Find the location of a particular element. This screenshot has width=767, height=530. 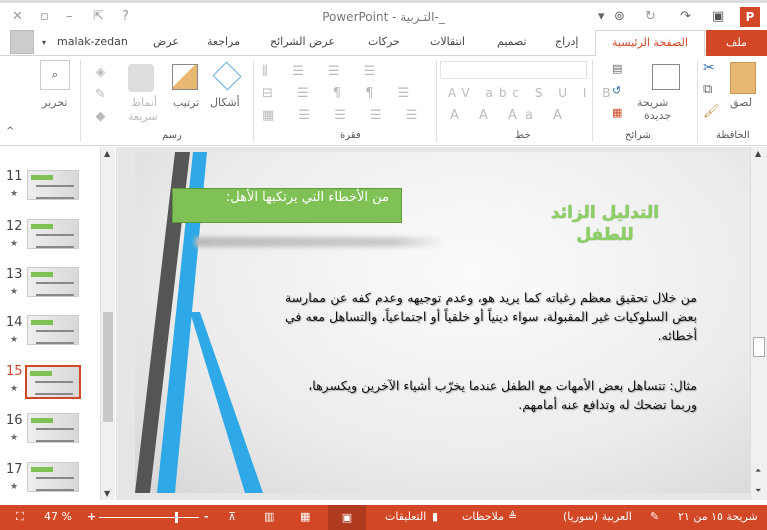

heading-box: من الأخطاء التي يرتكبها الأهل: is located at coordinates (287, 205).